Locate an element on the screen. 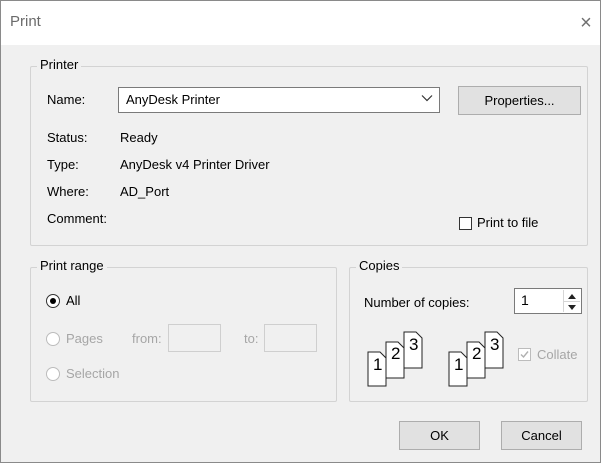 The width and height of the screenshot is (601, 463). print-to-file-checkbox is located at coordinates (465, 223).